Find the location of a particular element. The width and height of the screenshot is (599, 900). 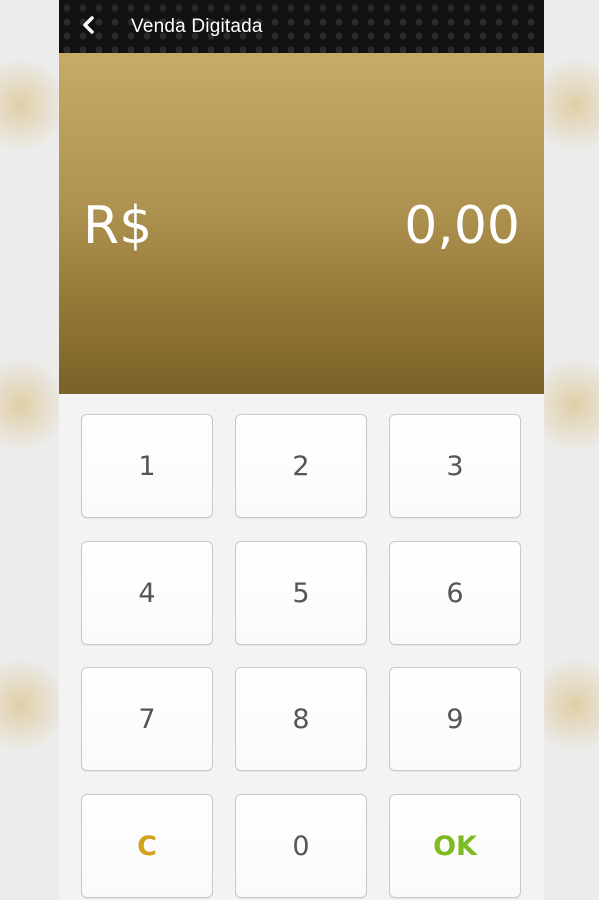

clear-button: C is located at coordinates (147, 846).